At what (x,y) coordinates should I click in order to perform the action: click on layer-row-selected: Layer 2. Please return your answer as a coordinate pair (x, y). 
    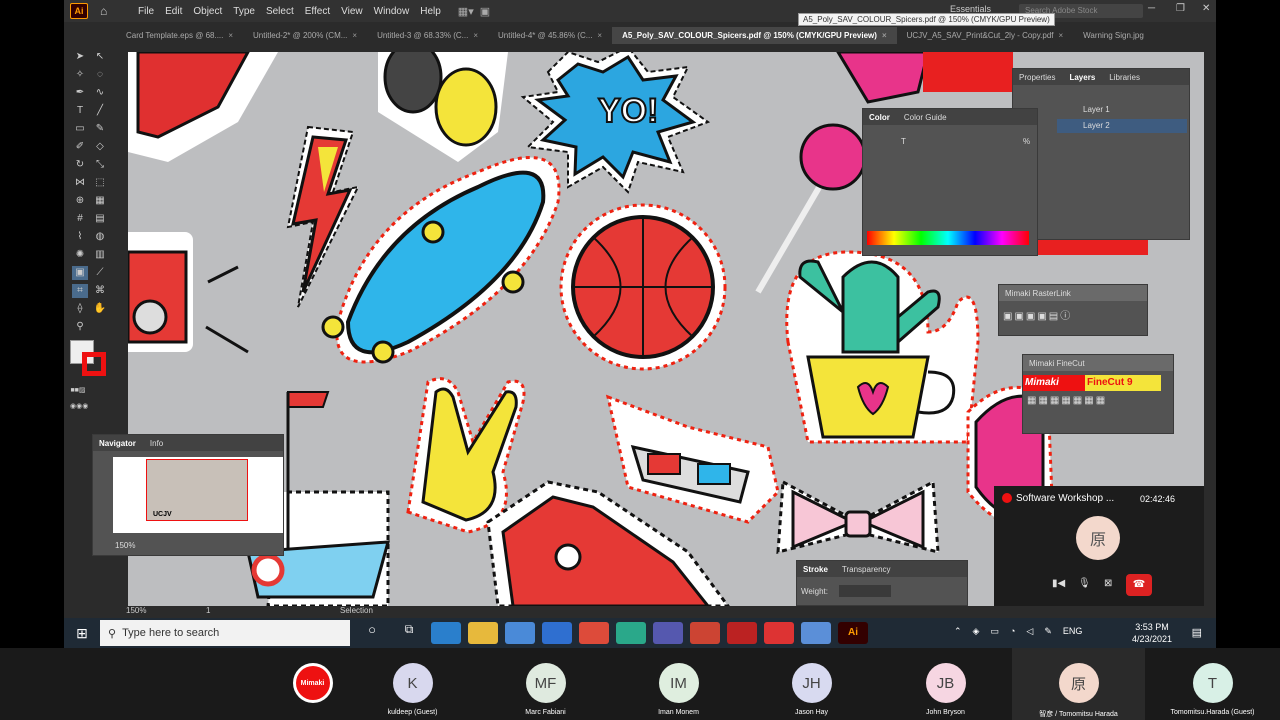
    Looking at the image, I should click on (1122, 126).